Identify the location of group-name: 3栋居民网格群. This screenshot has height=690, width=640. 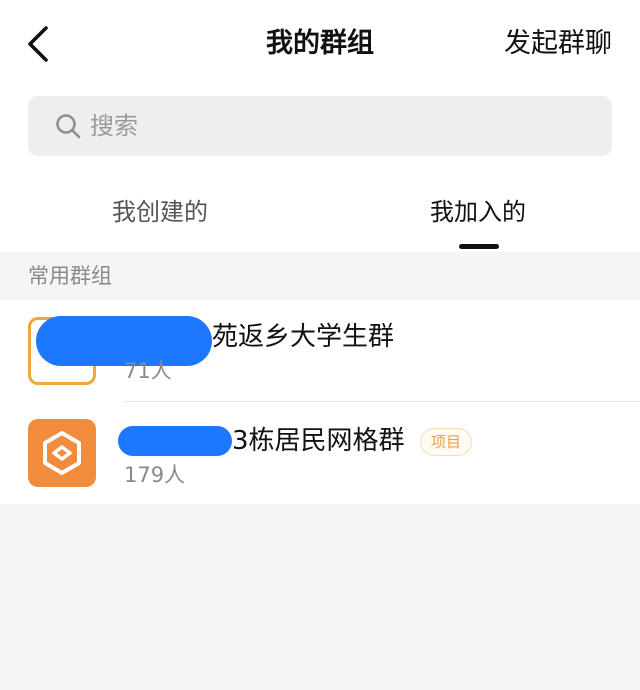
(318, 441).